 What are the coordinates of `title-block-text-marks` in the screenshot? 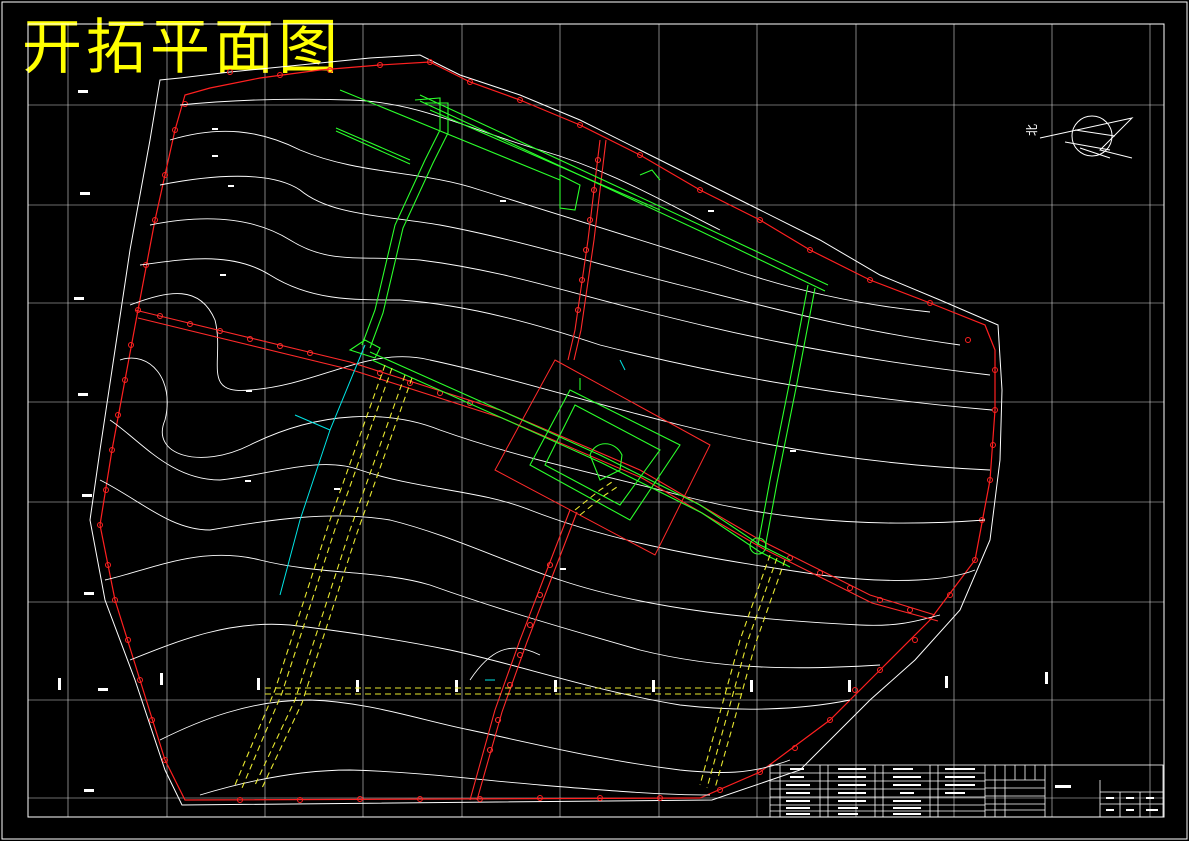 It's located at (972, 791).